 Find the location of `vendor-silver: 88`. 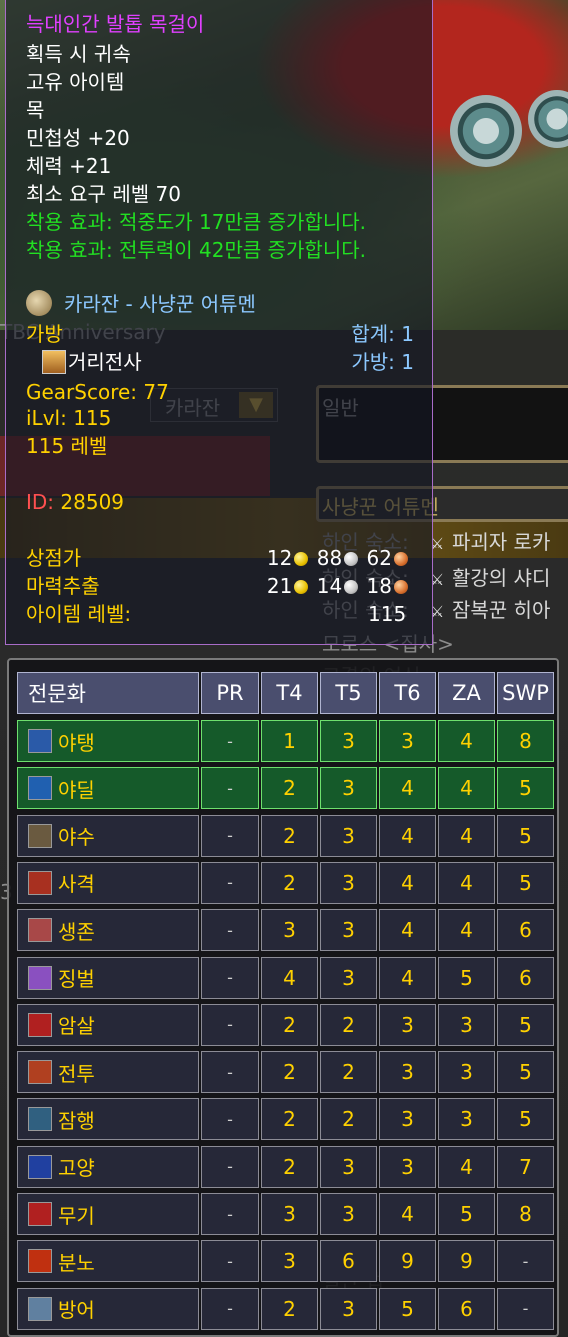

vendor-silver: 88 is located at coordinates (329, 558).